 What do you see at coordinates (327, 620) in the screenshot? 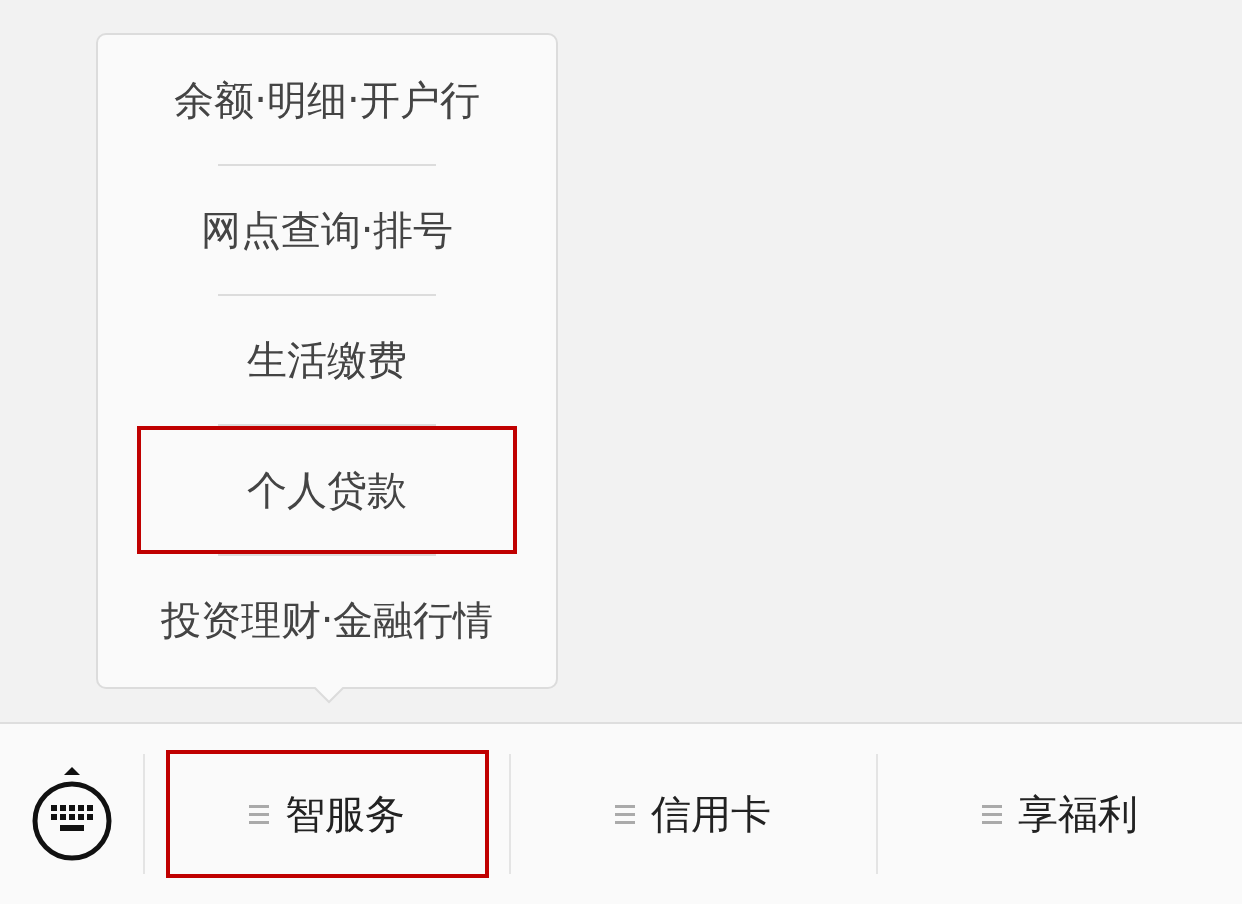
I see `menu-item: 投资理财·金融行情` at bounding box center [327, 620].